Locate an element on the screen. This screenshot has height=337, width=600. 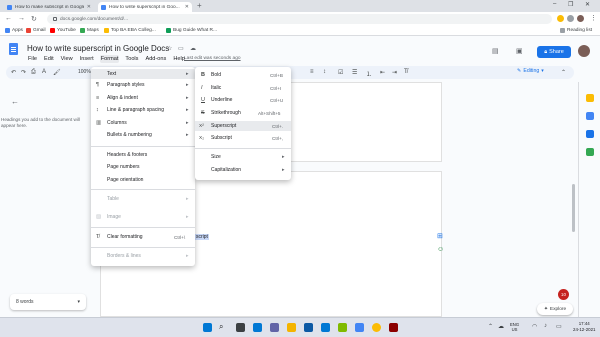
spellcheck-icon: A is located at coordinates (44, 72).